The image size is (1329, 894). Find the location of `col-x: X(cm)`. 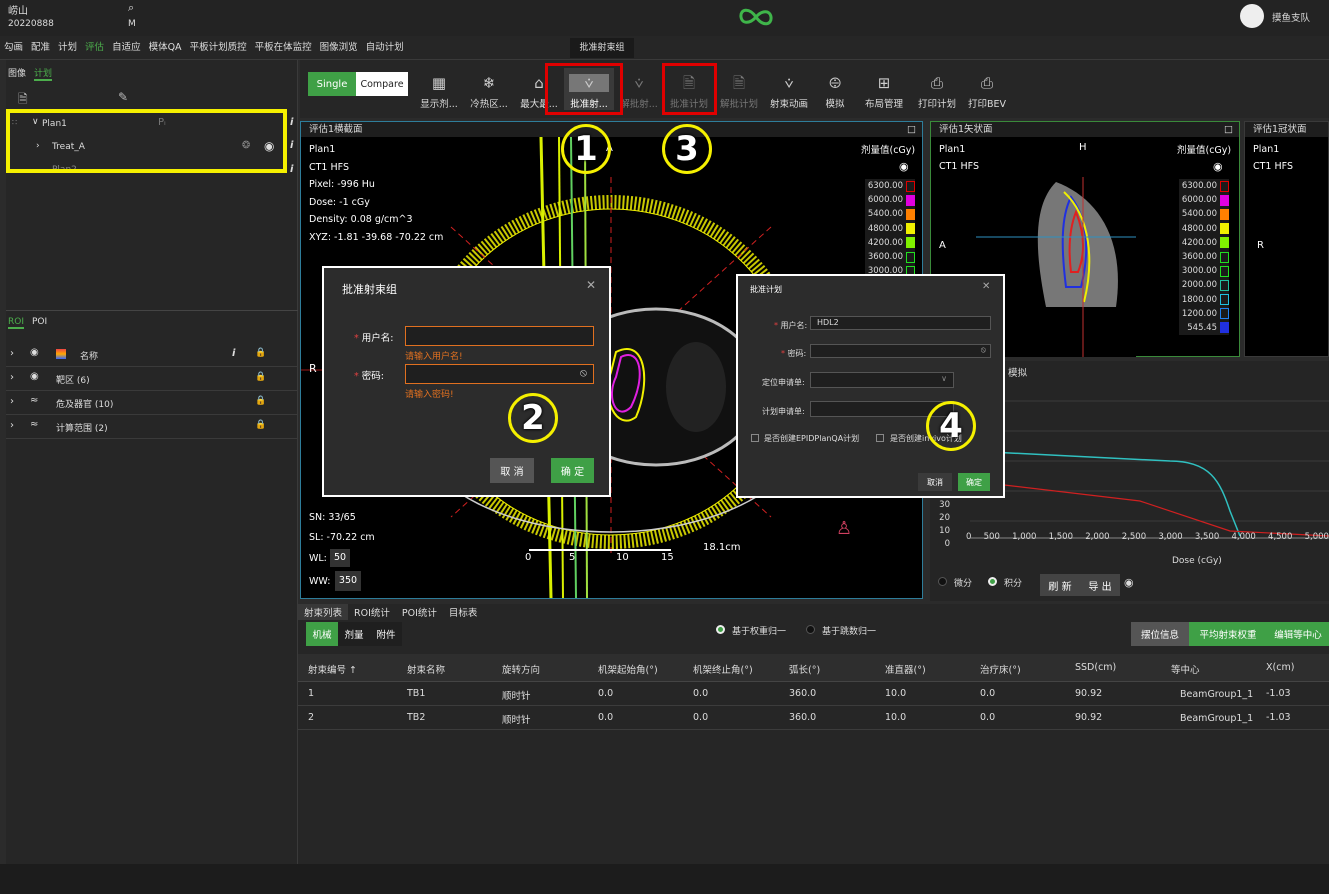

col-x: X(cm) is located at coordinates (1280, 667).